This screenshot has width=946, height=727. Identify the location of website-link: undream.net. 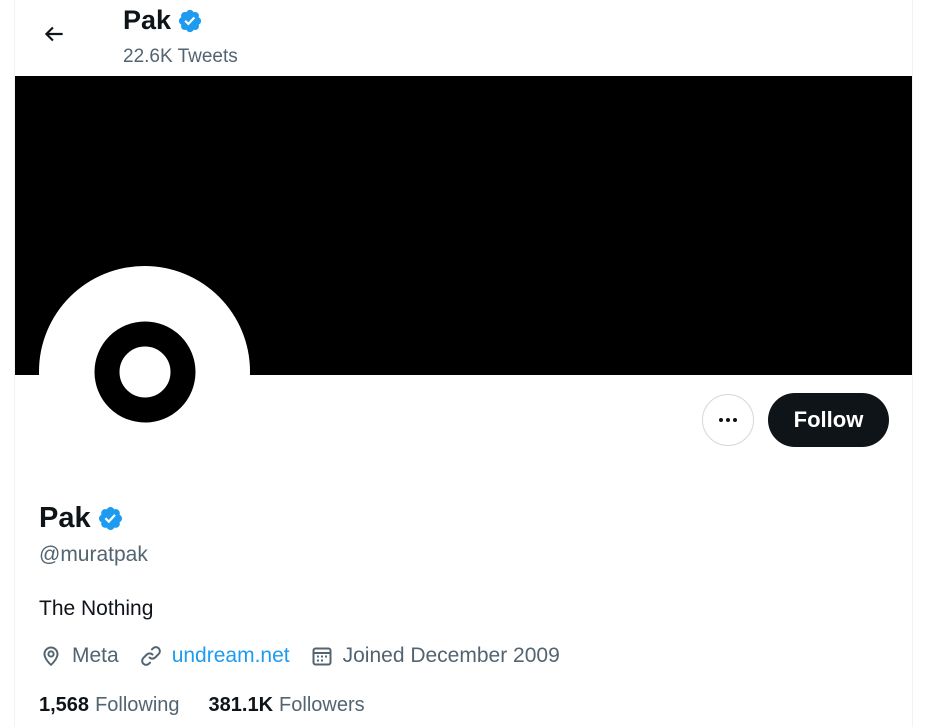
(231, 656).